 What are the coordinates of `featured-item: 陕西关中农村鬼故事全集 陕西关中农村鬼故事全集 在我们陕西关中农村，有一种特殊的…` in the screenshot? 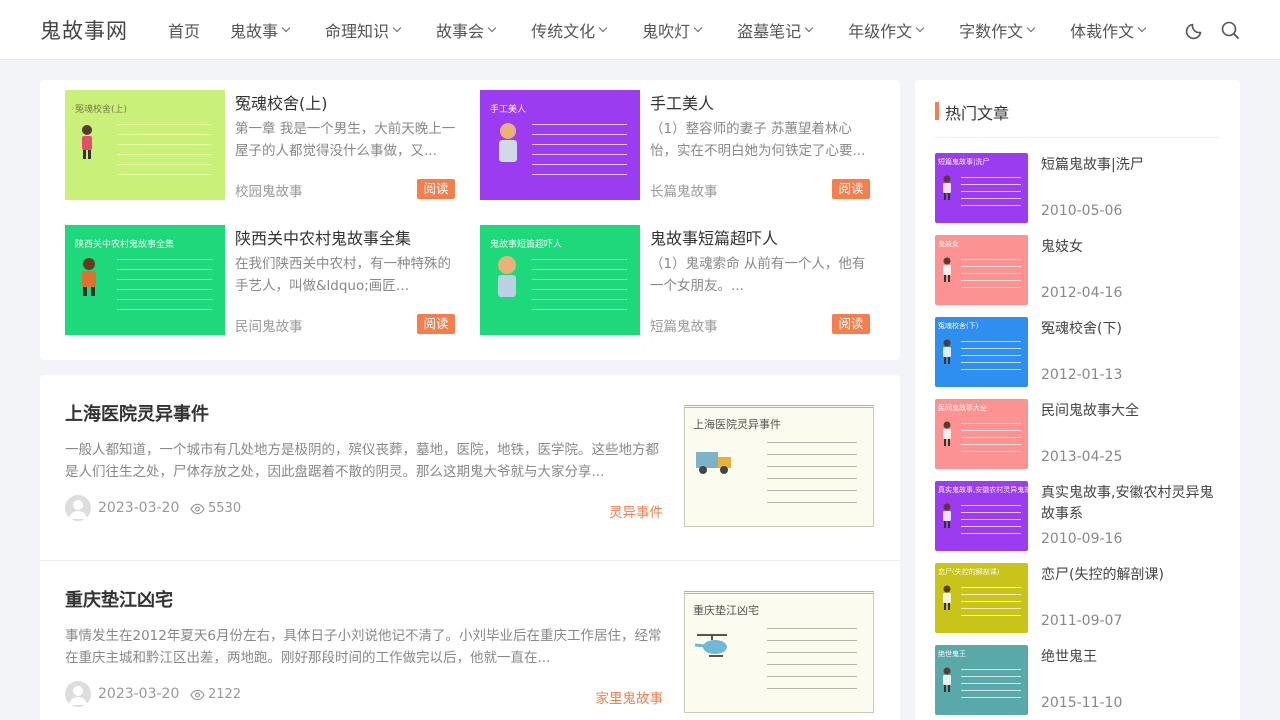 It's located at (261, 280).